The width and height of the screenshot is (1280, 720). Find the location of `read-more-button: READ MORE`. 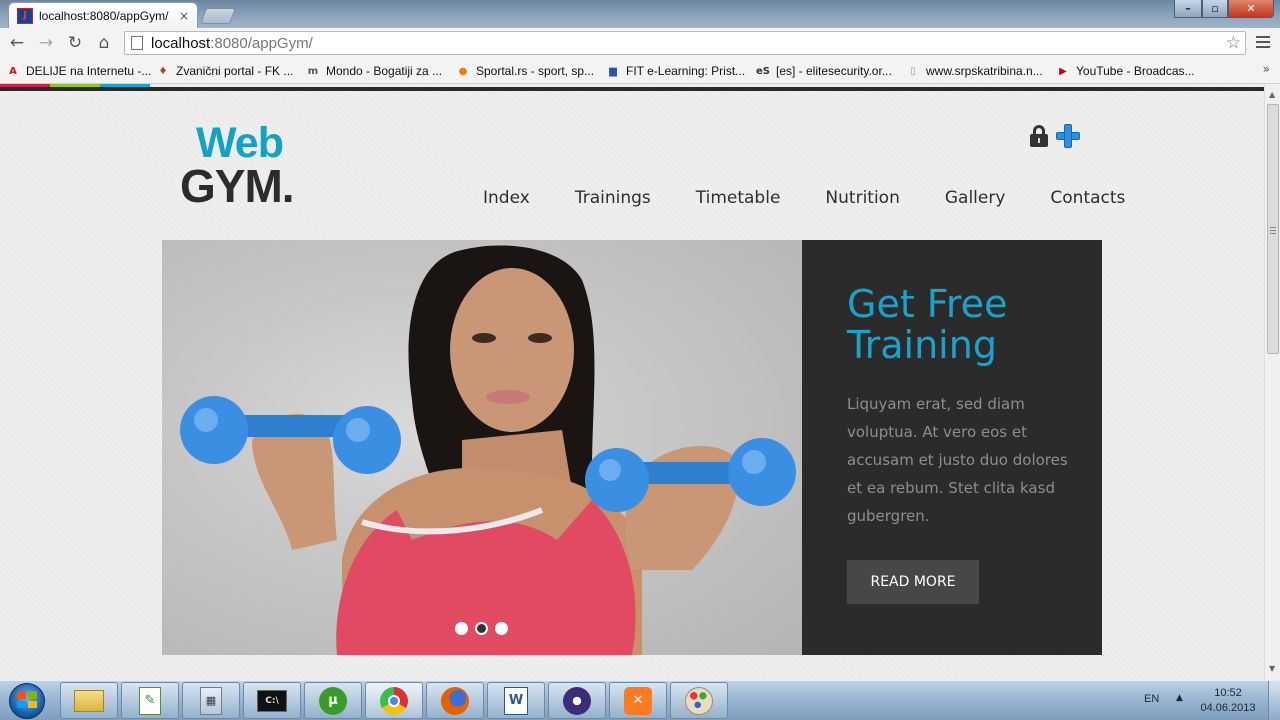

read-more-button: READ MORE is located at coordinates (913, 582).